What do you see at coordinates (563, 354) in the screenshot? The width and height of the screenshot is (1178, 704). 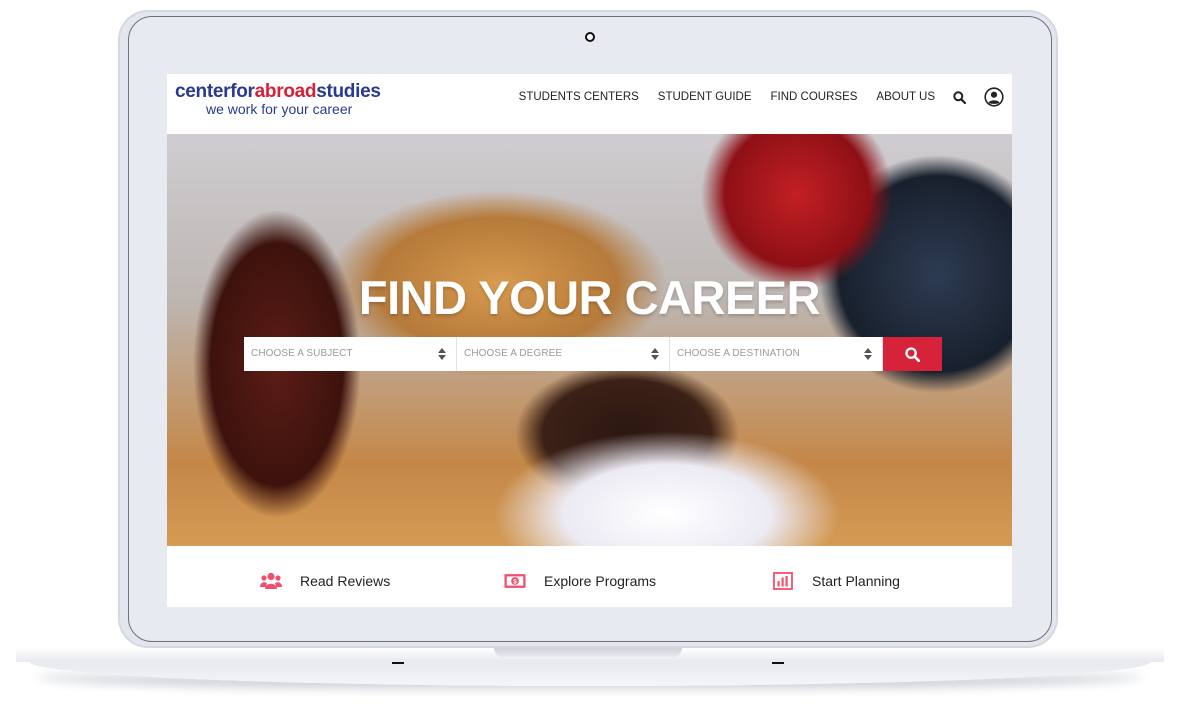 I see `degree-select: CHOOSE A DEGREE` at bounding box center [563, 354].